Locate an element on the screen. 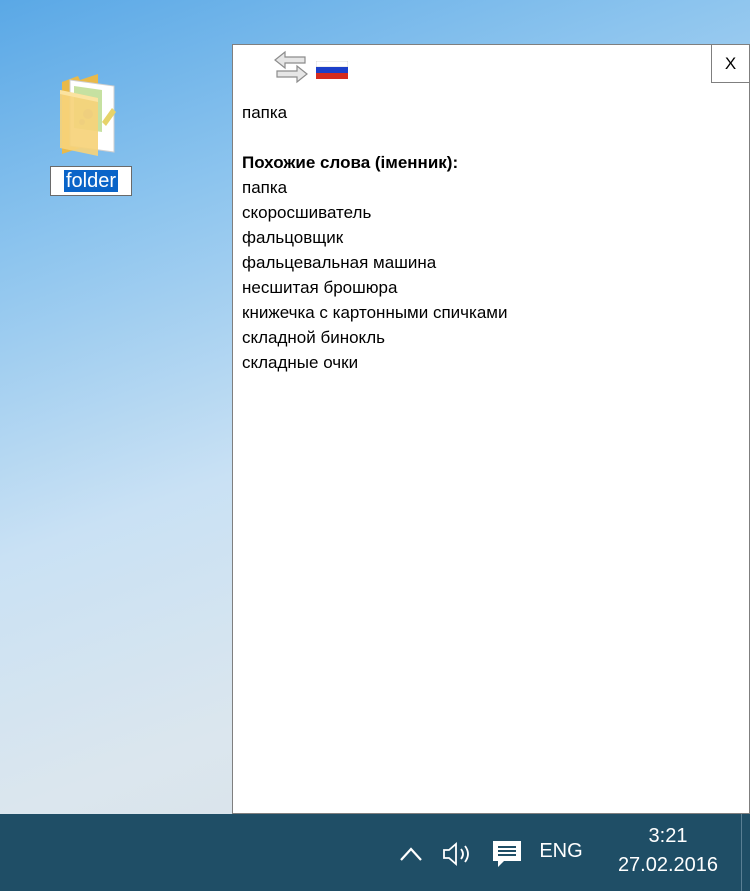 Image resolution: width=750 pixels, height=891 pixels. folder-icon is located at coordinates (88, 115).